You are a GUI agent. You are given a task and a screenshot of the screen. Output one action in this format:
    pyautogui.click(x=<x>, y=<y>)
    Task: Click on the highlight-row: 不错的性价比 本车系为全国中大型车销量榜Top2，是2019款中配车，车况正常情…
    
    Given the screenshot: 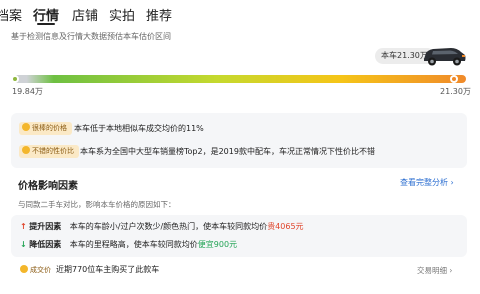 What is the action you would take?
    pyautogui.click(x=239, y=152)
    